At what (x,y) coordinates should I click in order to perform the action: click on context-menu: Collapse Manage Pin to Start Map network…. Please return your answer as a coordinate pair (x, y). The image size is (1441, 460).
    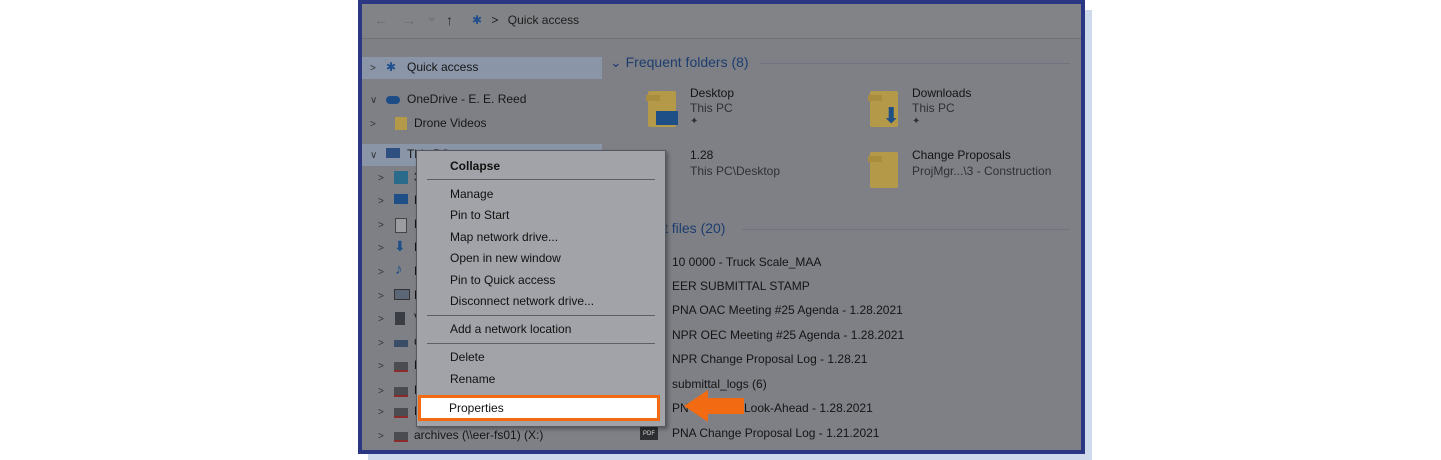
    Looking at the image, I should click on (541, 288).